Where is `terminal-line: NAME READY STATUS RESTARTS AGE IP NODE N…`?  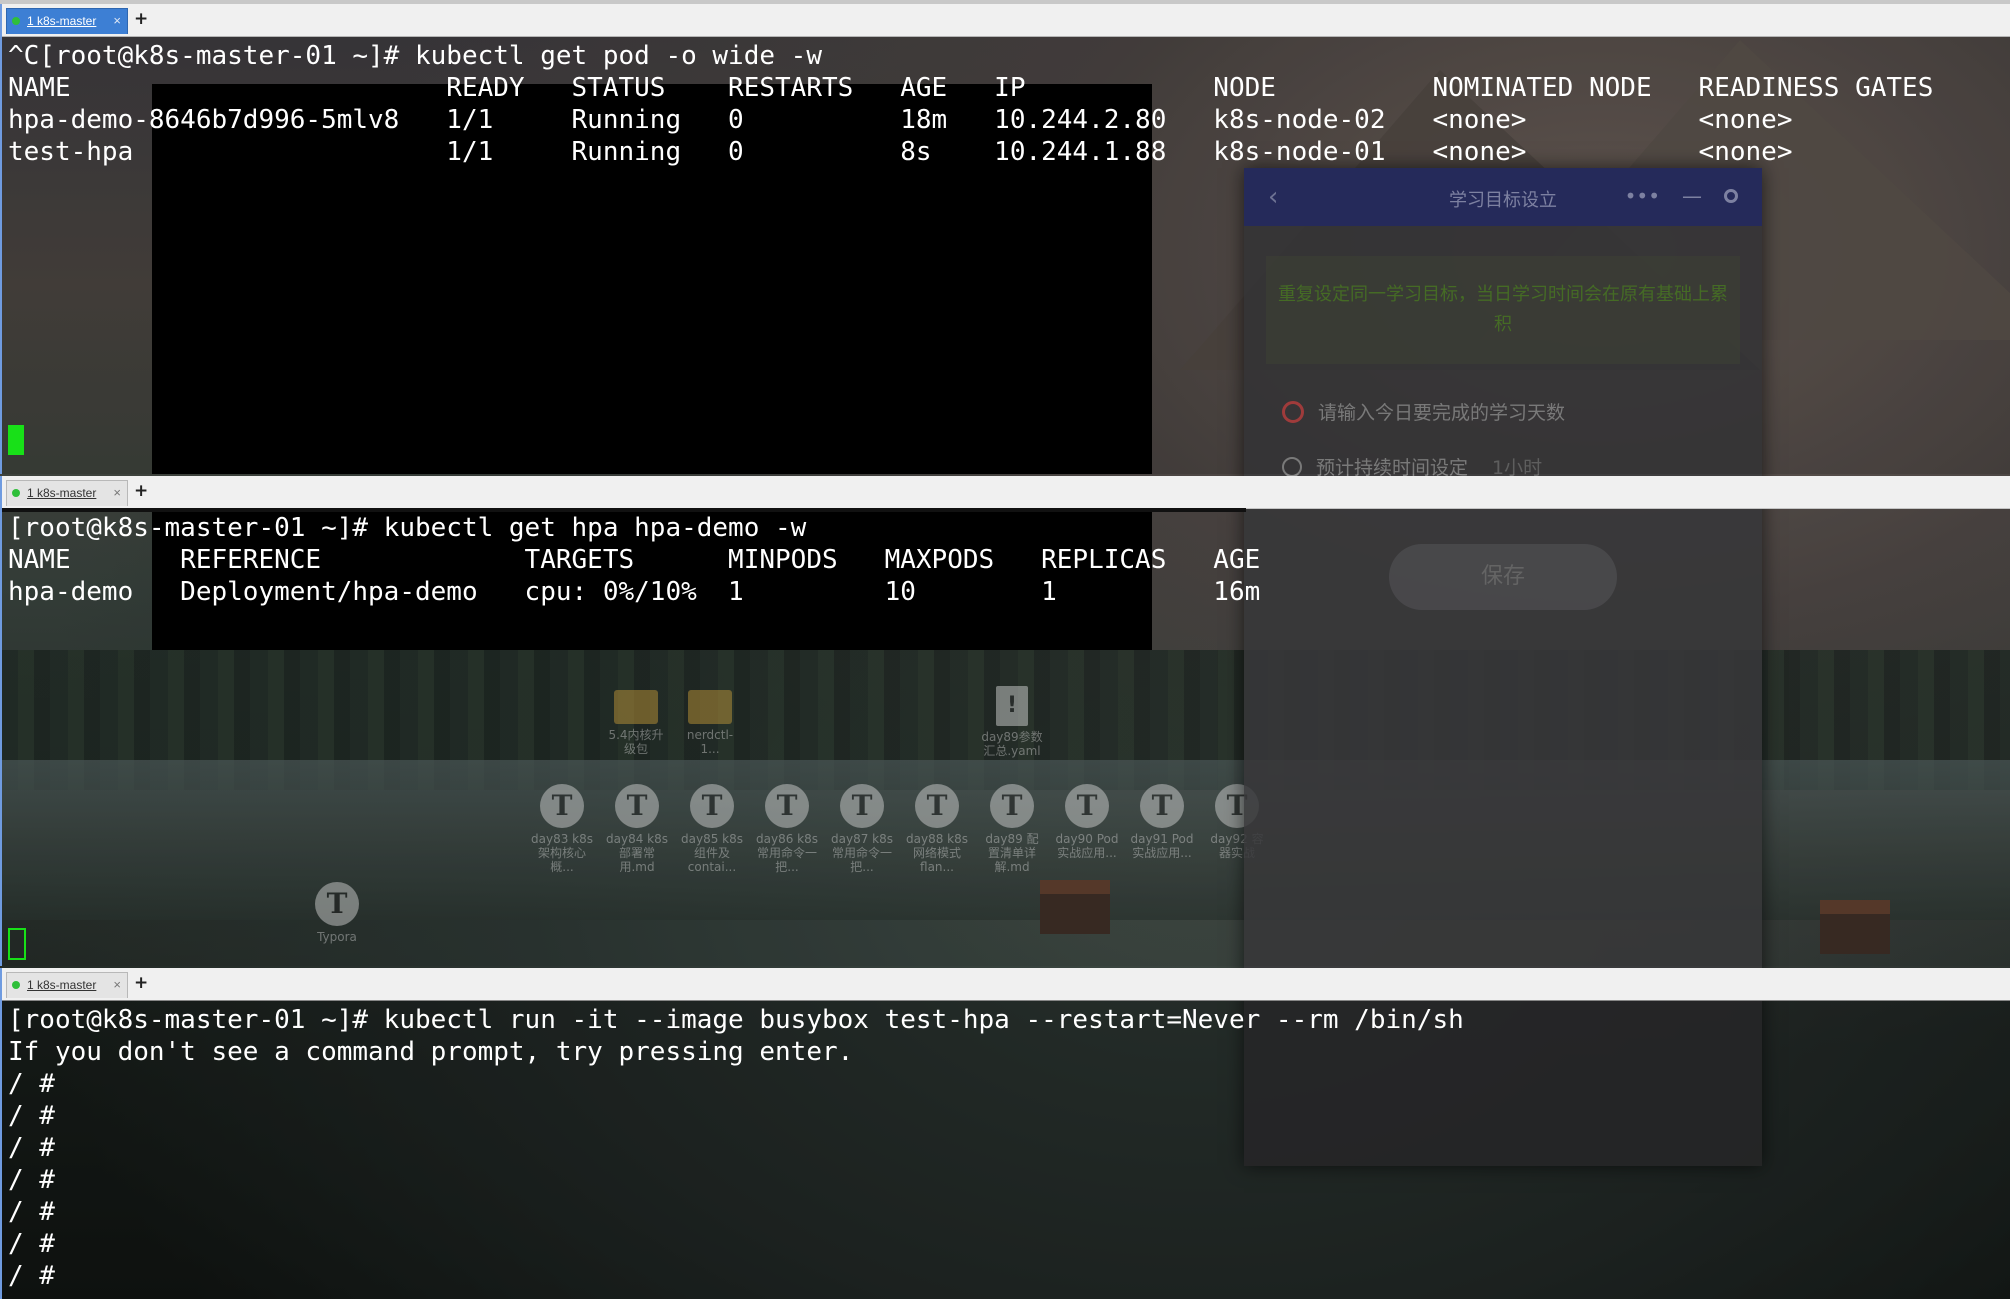
terminal-line: NAME READY STATUS RESTARTS AGE IP NODE N… is located at coordinates (971, 88).